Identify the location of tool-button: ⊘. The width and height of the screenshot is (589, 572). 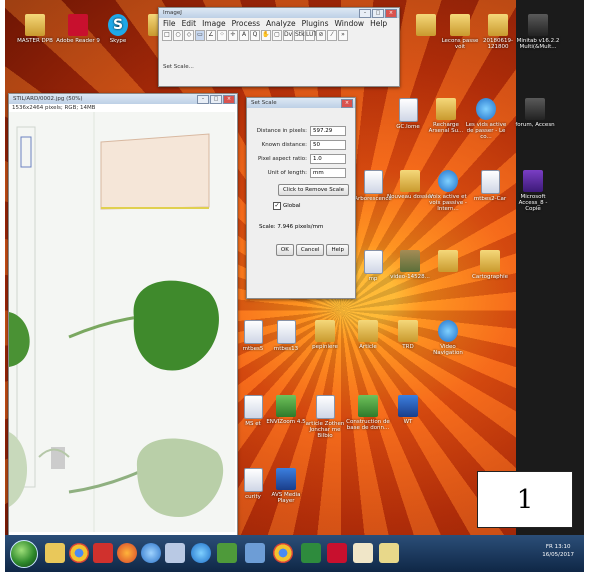
(321, 35).